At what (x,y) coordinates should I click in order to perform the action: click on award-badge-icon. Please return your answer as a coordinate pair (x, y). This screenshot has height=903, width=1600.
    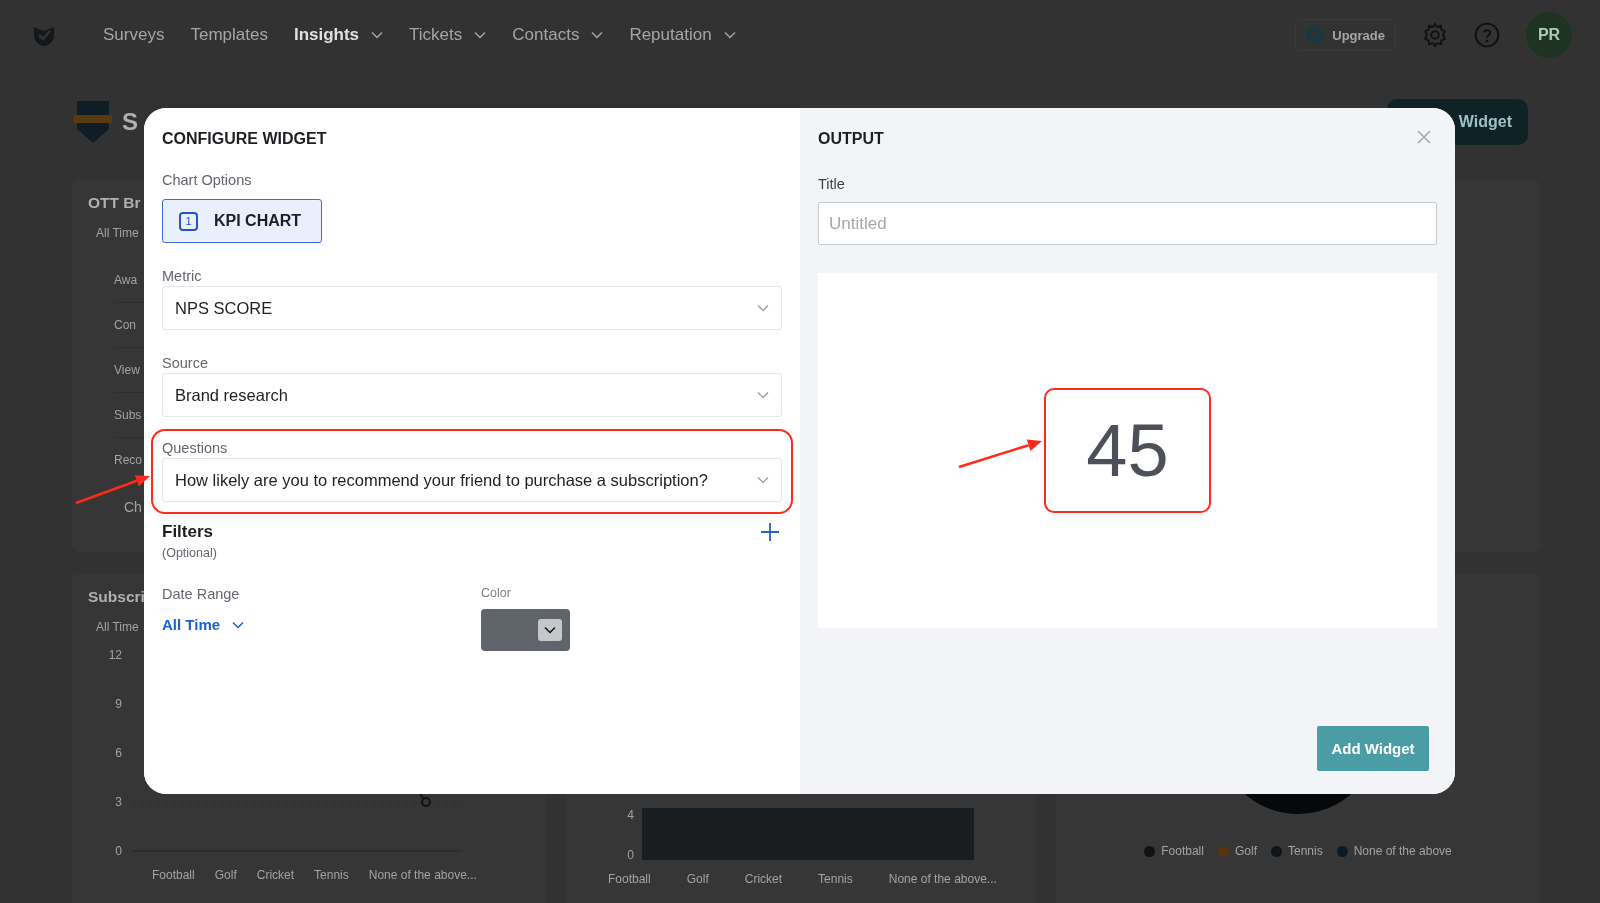
    Looking at the image, I should click on (93, 122).